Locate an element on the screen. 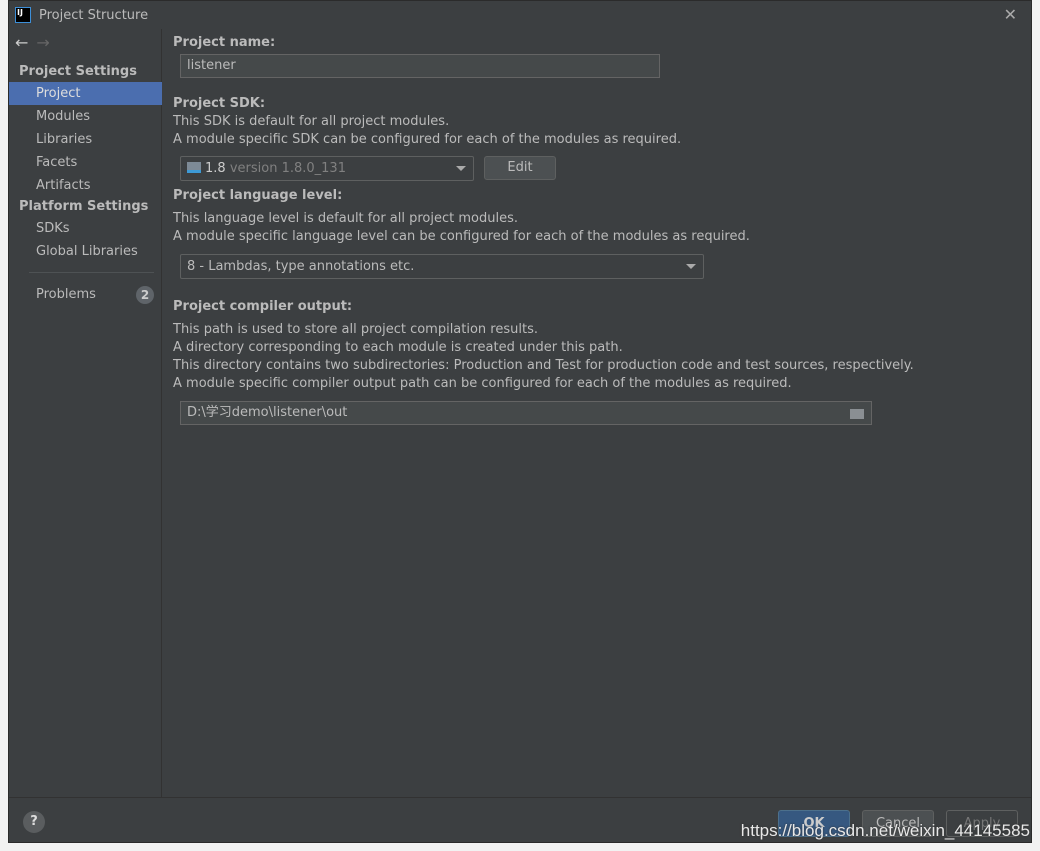 This screenshot has height=851, width=1040. sdk-dropdown: 1.8 version 1.8.0_131 is located at coordinates (327, 168).